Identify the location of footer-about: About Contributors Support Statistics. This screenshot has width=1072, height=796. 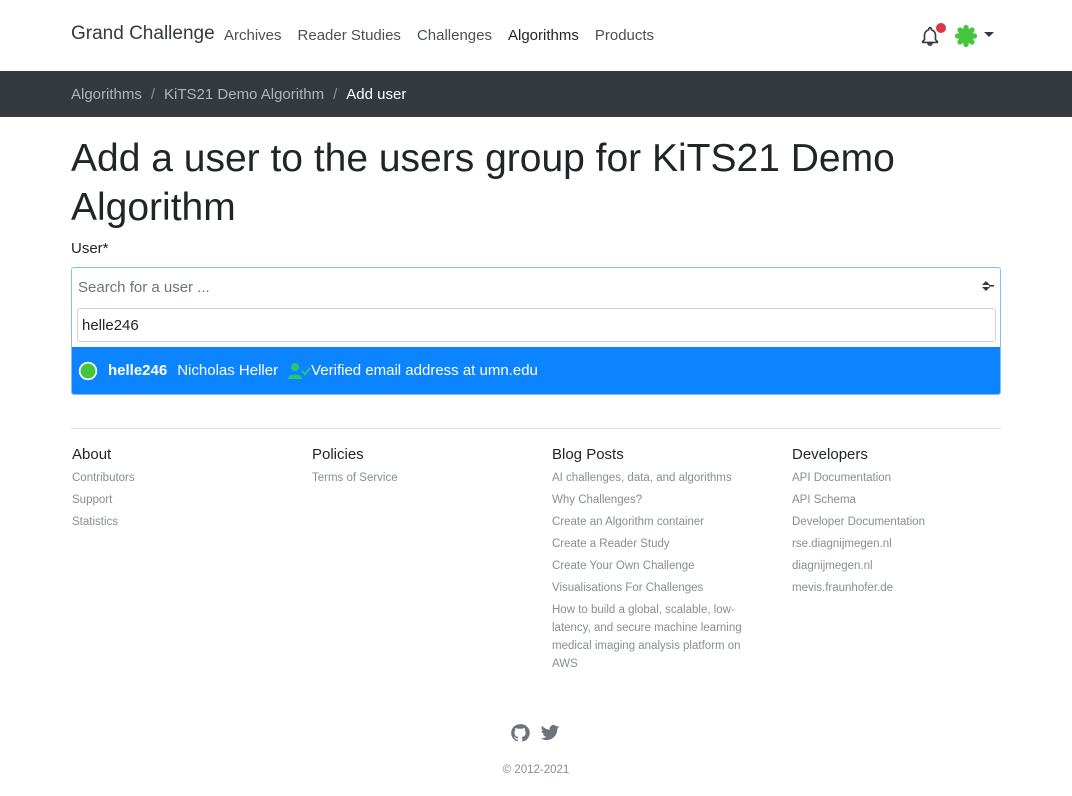
(187, 490).